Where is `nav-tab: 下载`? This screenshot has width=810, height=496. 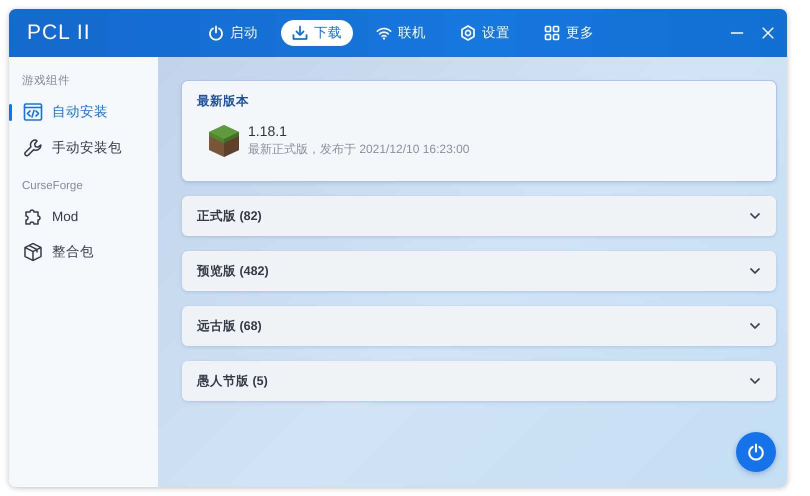 nav-tab: 下载 is located at coordinates (317, 33).